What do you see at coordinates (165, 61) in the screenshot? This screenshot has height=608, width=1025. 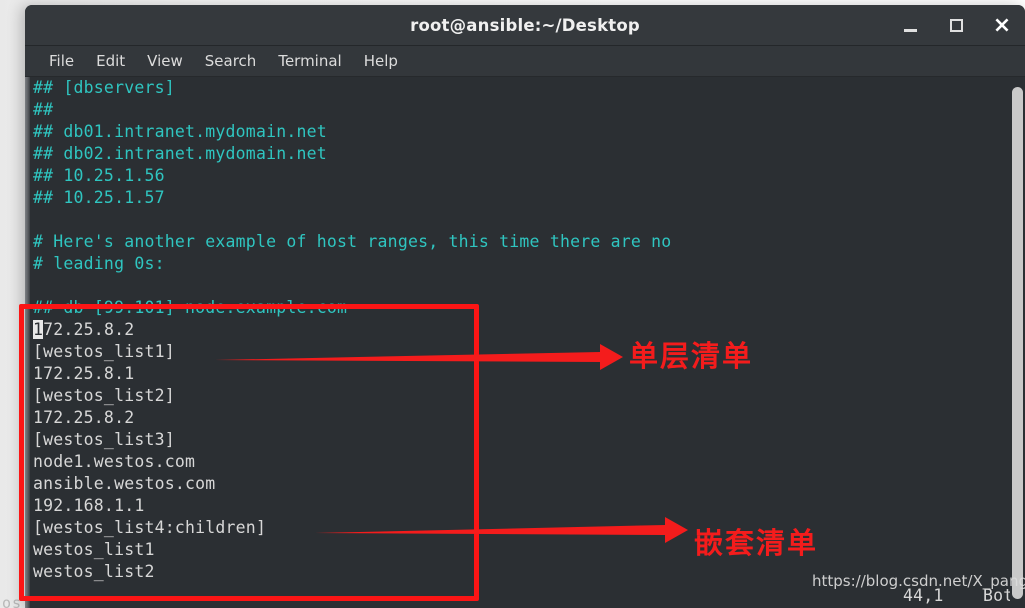 I see `menu-item-view: View` at bounding box center [165, 61].